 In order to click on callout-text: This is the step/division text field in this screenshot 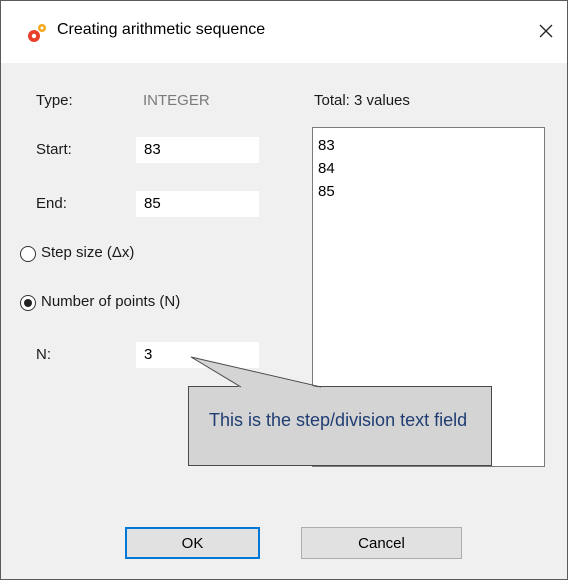, I will do `click(338, 420)`.